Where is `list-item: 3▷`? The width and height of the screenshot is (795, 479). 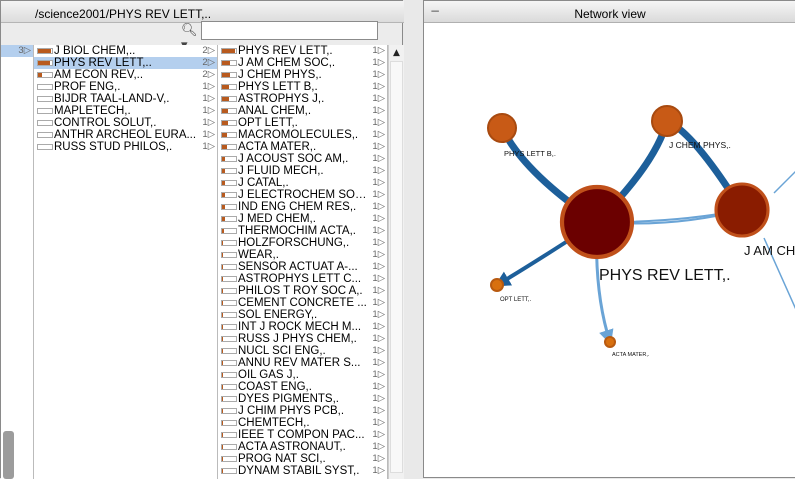
list-item: 3▷ is located at coordinates (17, 51).